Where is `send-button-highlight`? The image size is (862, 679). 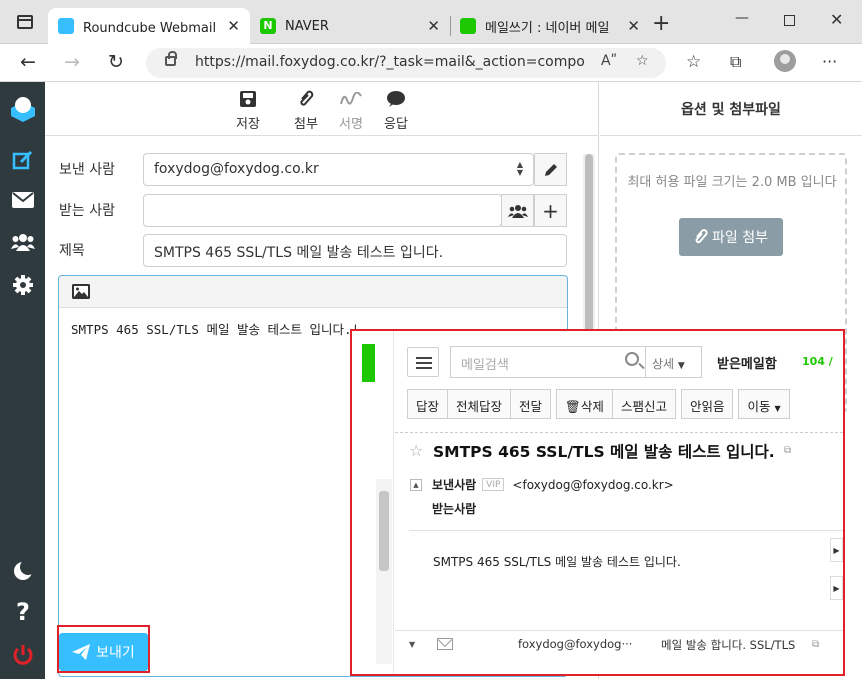
send-button-highlight is located at coordinates (103, 649).